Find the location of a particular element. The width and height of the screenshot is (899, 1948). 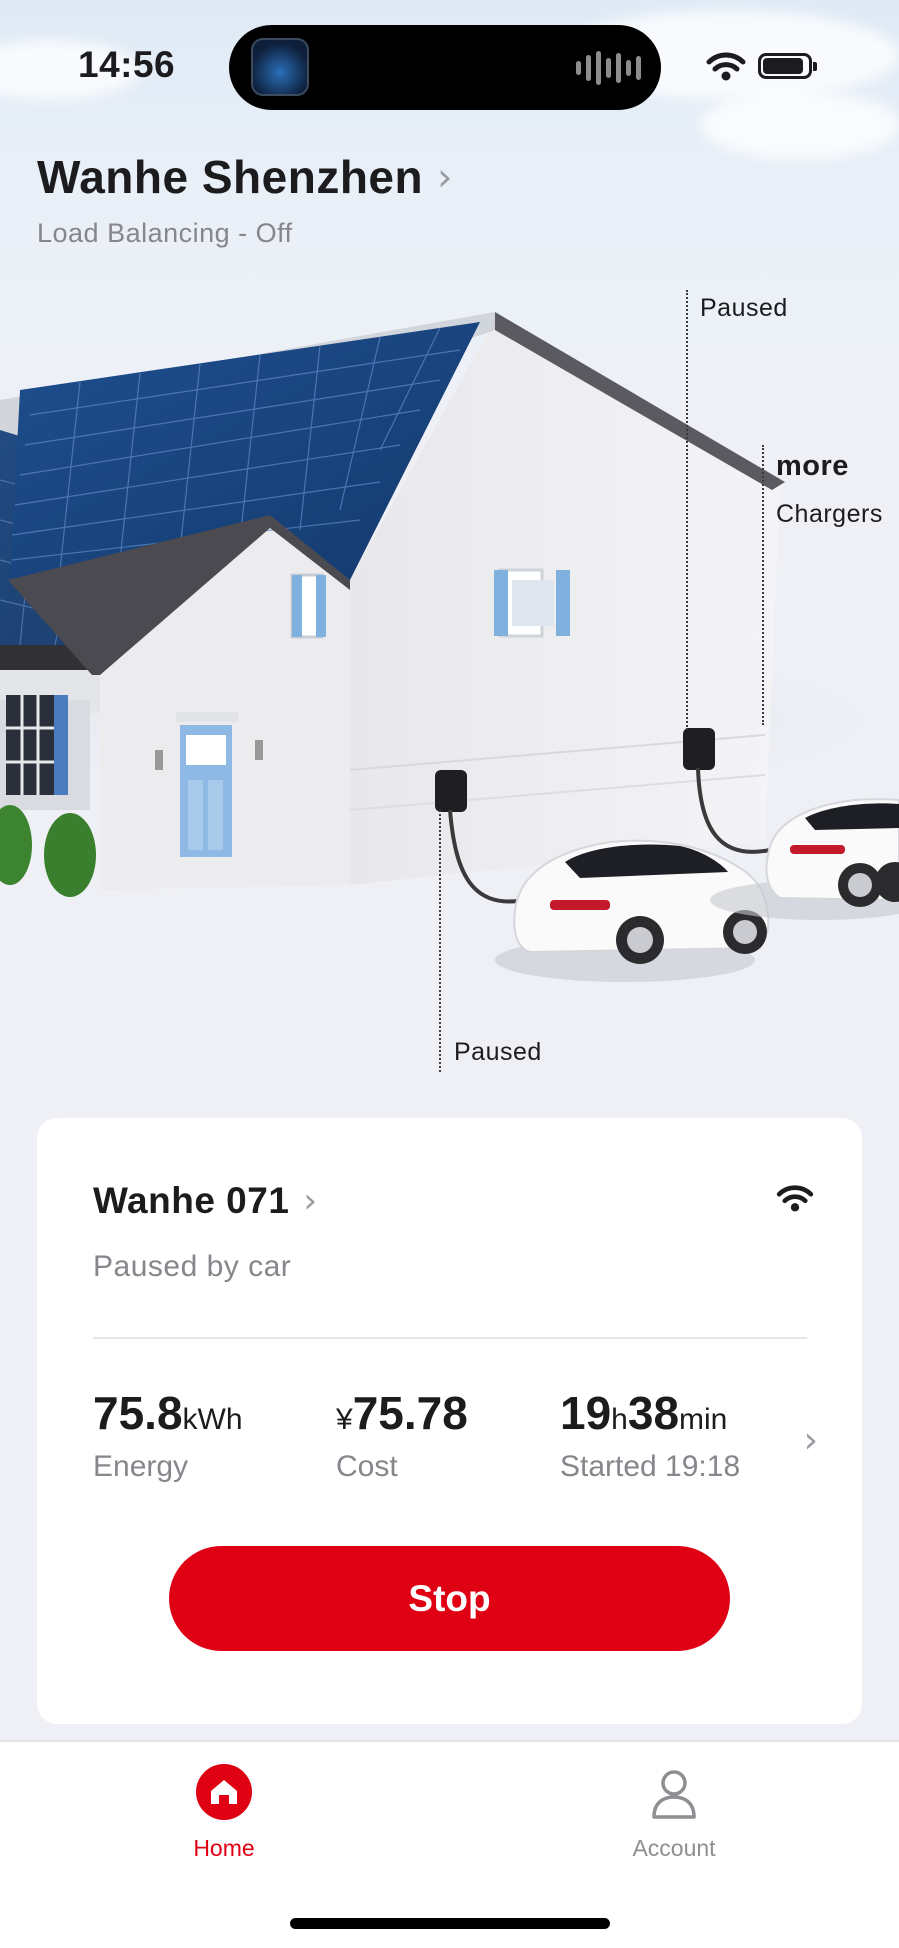

site-selector: Wanhe Shenzhen › is located at coordinates (244, 177).